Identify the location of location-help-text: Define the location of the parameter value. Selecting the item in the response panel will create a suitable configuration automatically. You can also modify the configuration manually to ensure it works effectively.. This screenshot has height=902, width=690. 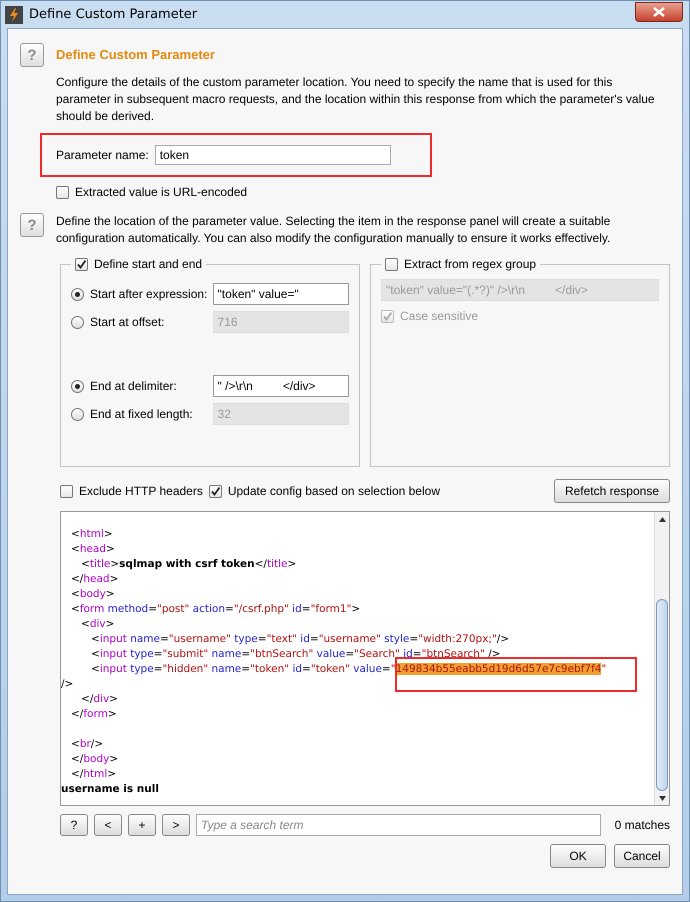
(334, 230).